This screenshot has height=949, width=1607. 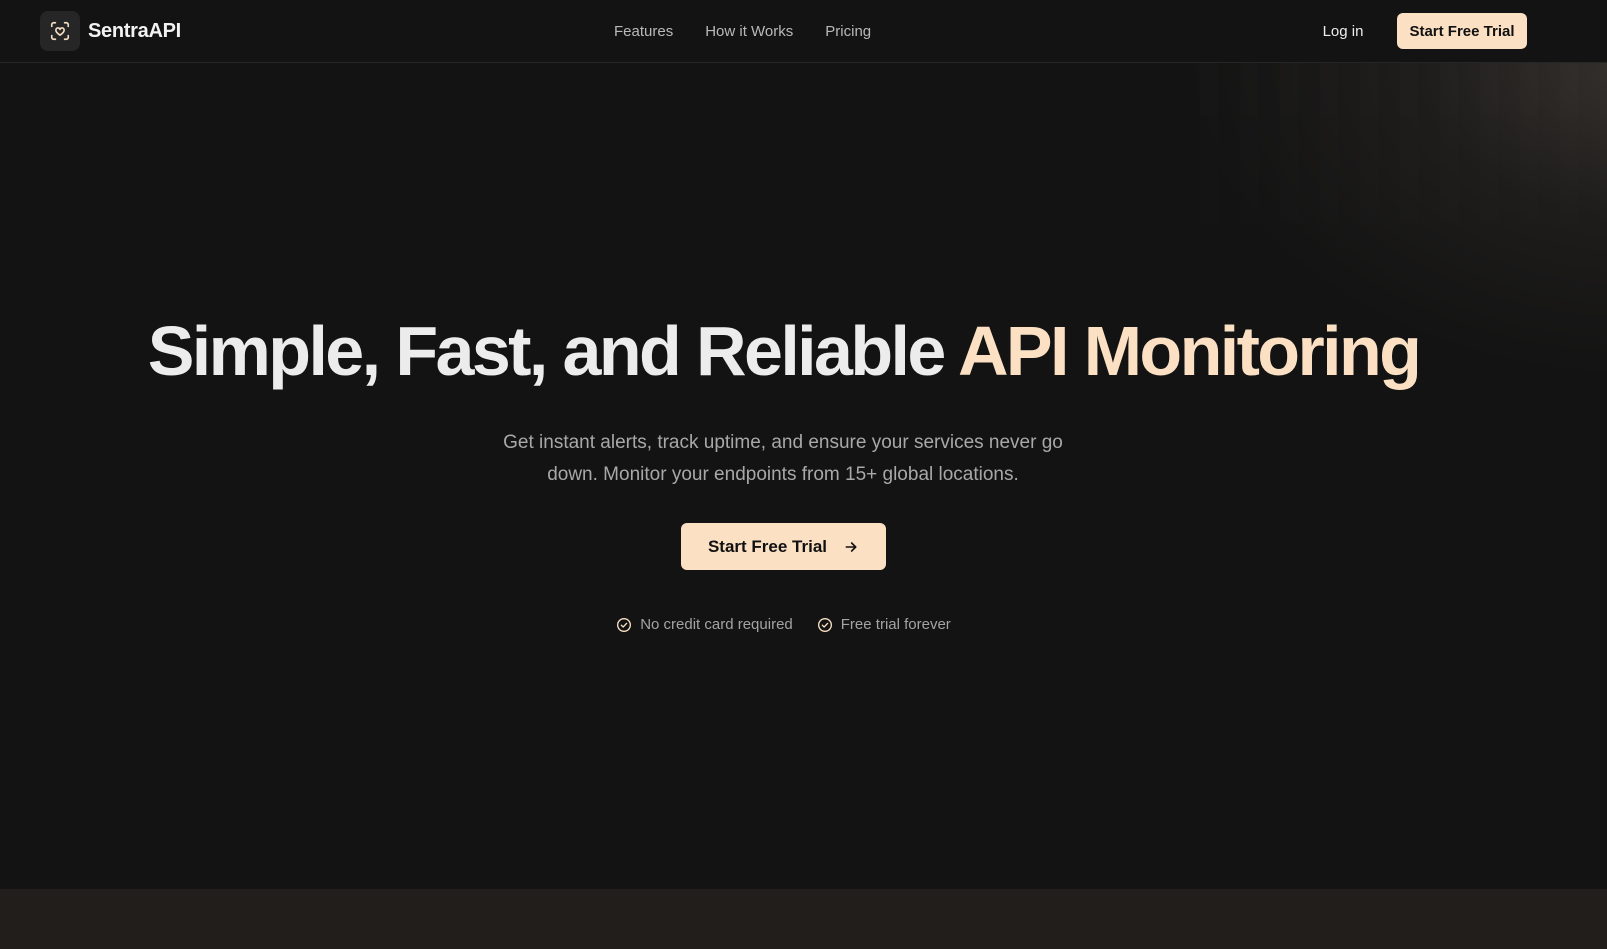 I want to click on brand-link: SentraAPI, so click(x=110, y=31).